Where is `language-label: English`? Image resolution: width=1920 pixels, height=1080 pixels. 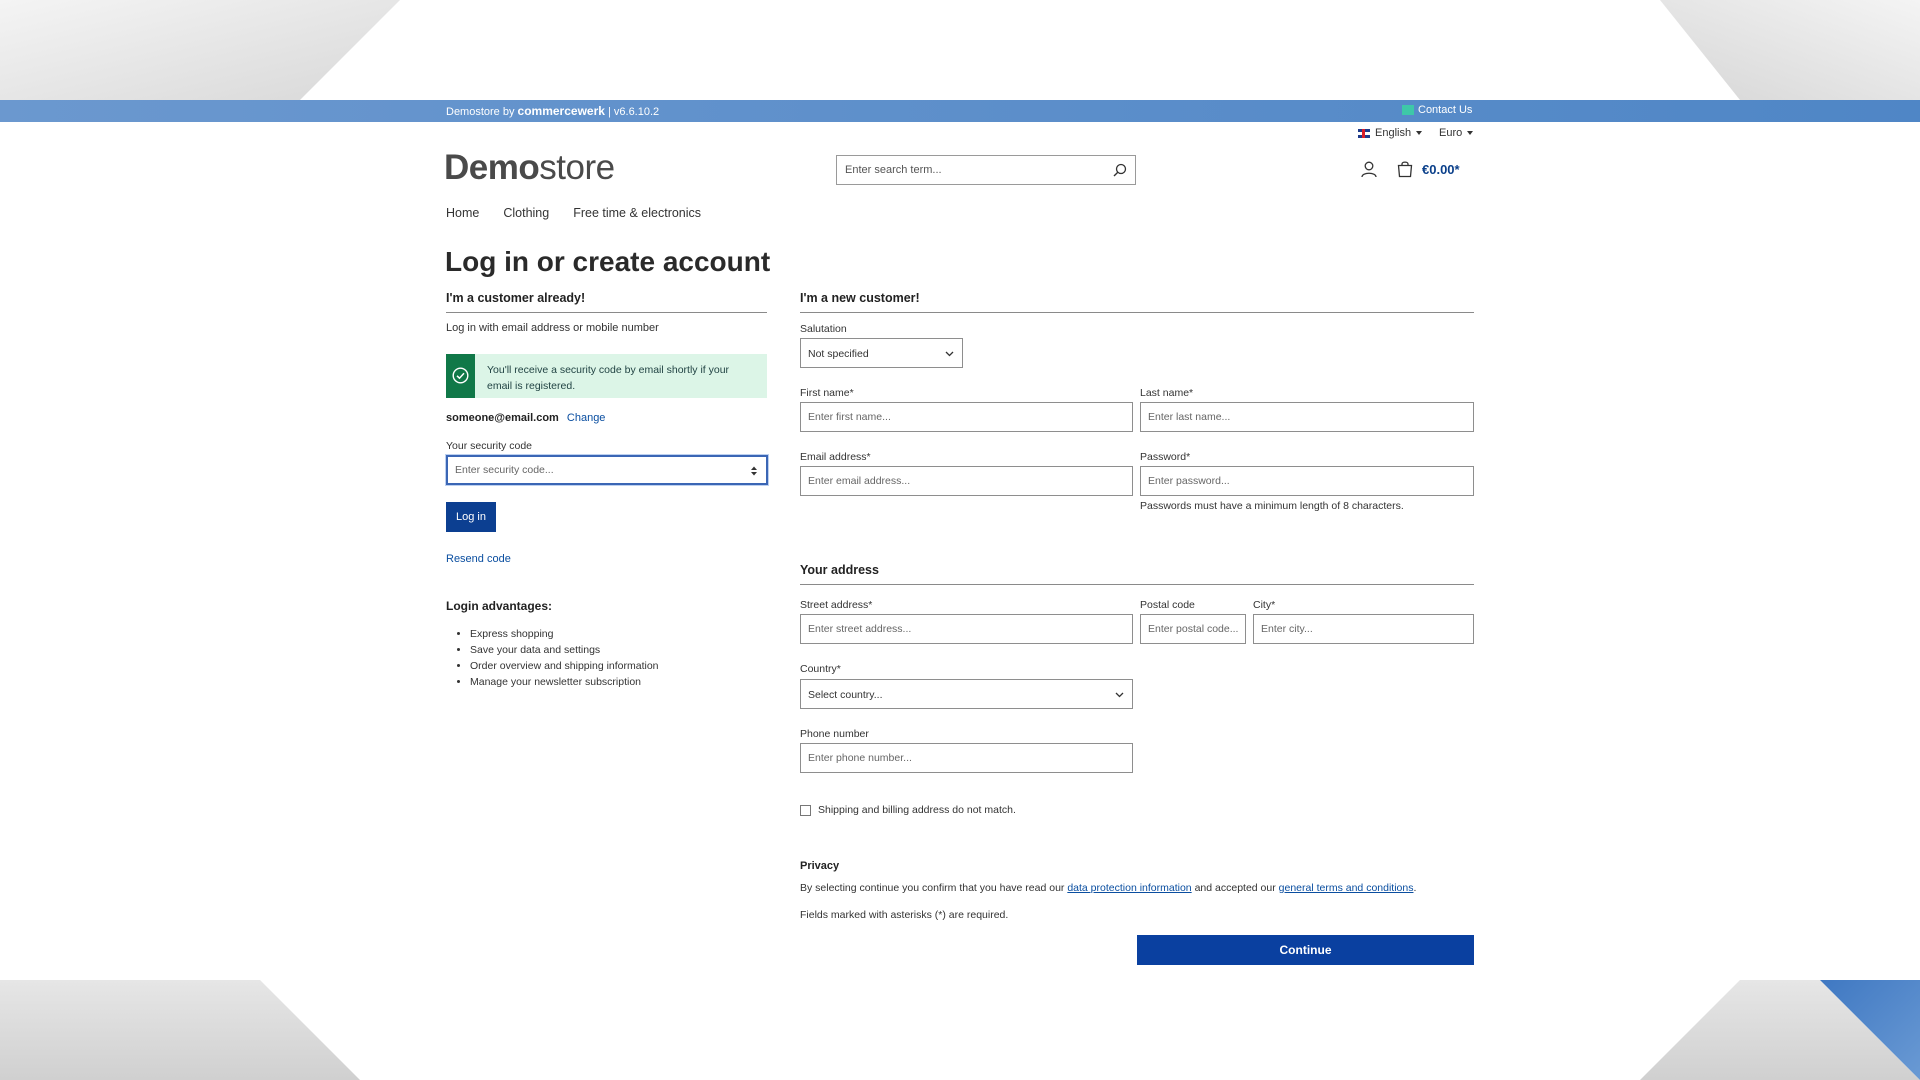 language-label: English is located at coordinates (1393, 133).